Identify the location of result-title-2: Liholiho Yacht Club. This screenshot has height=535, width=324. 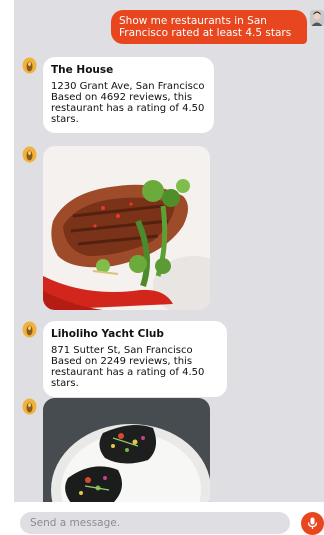
(107, 334).